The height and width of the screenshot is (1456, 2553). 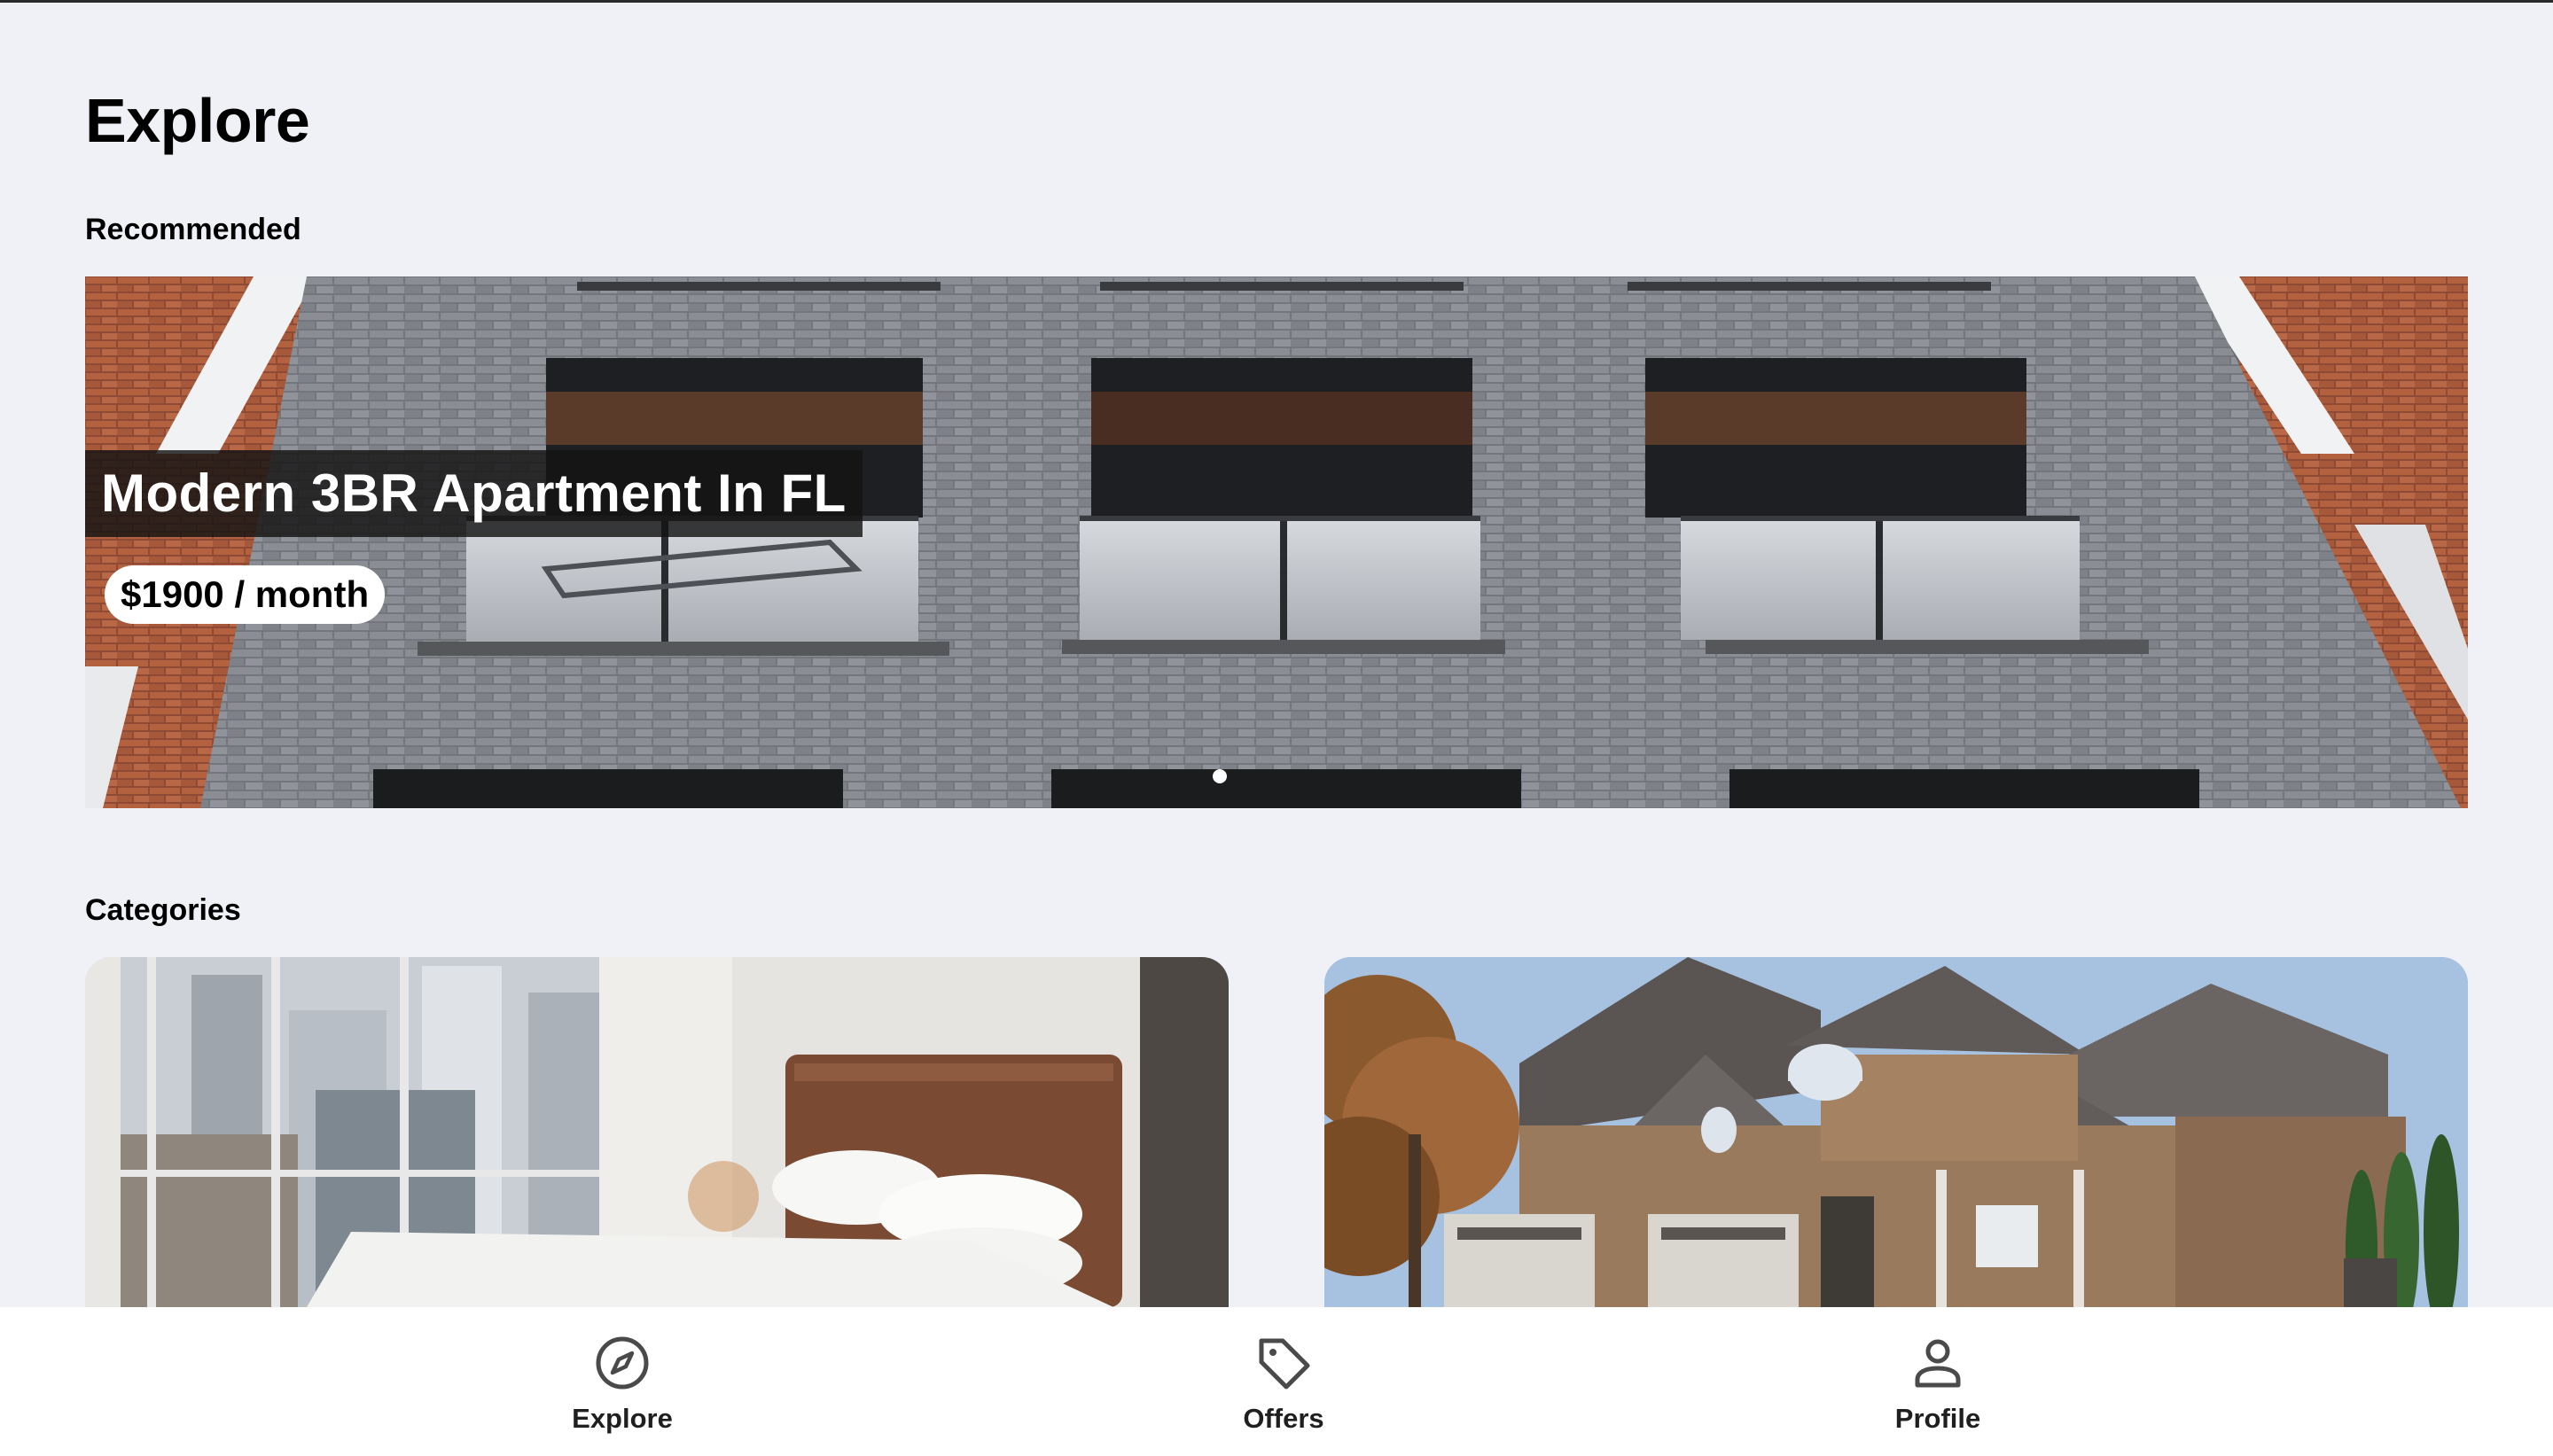 I want to click on nav-label-explore: Explore, so click(x=622, y=1418).